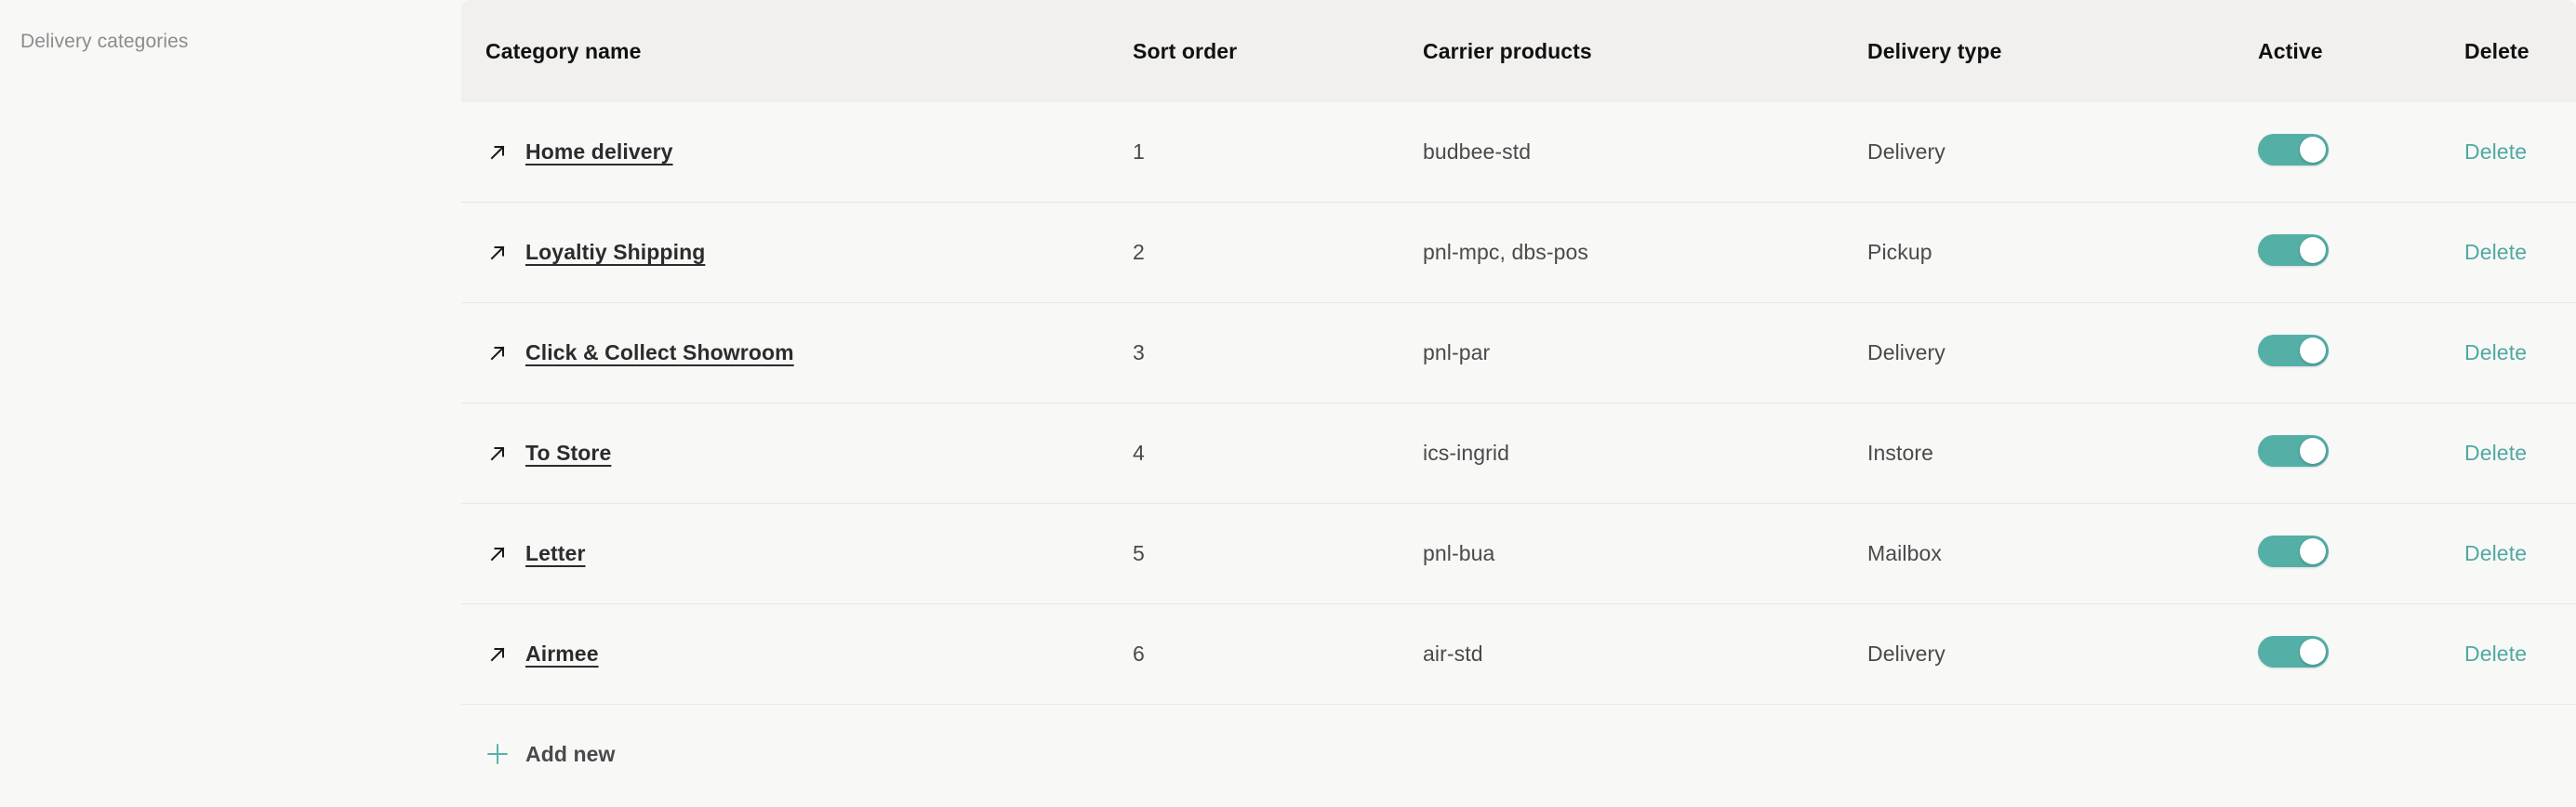 Image resolution: width=2576 pixels, height=807 pixels. What do you see at coordinates (1477, 151) in the screenshot?
I see `cell-carrier-products: budbee-std` at bounding box center [1477, 151].